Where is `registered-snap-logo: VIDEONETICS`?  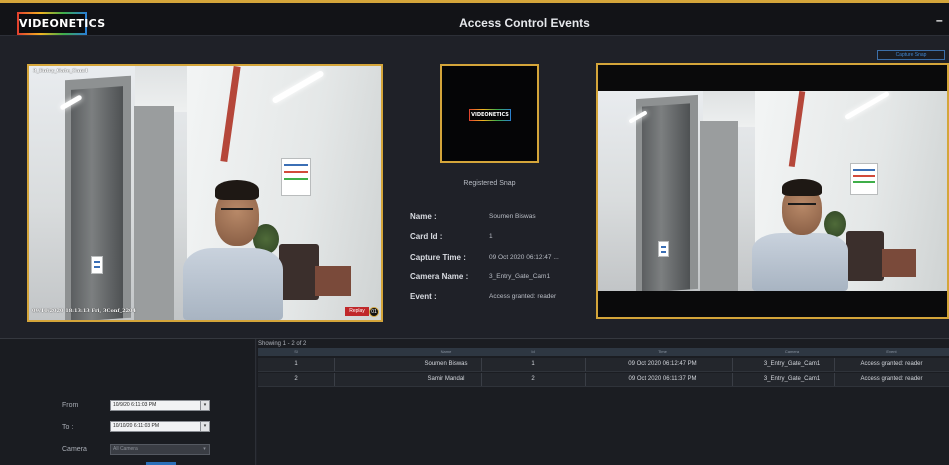
registered-snap-logo: VIDEONETICS is located at coordinates (490, 115).